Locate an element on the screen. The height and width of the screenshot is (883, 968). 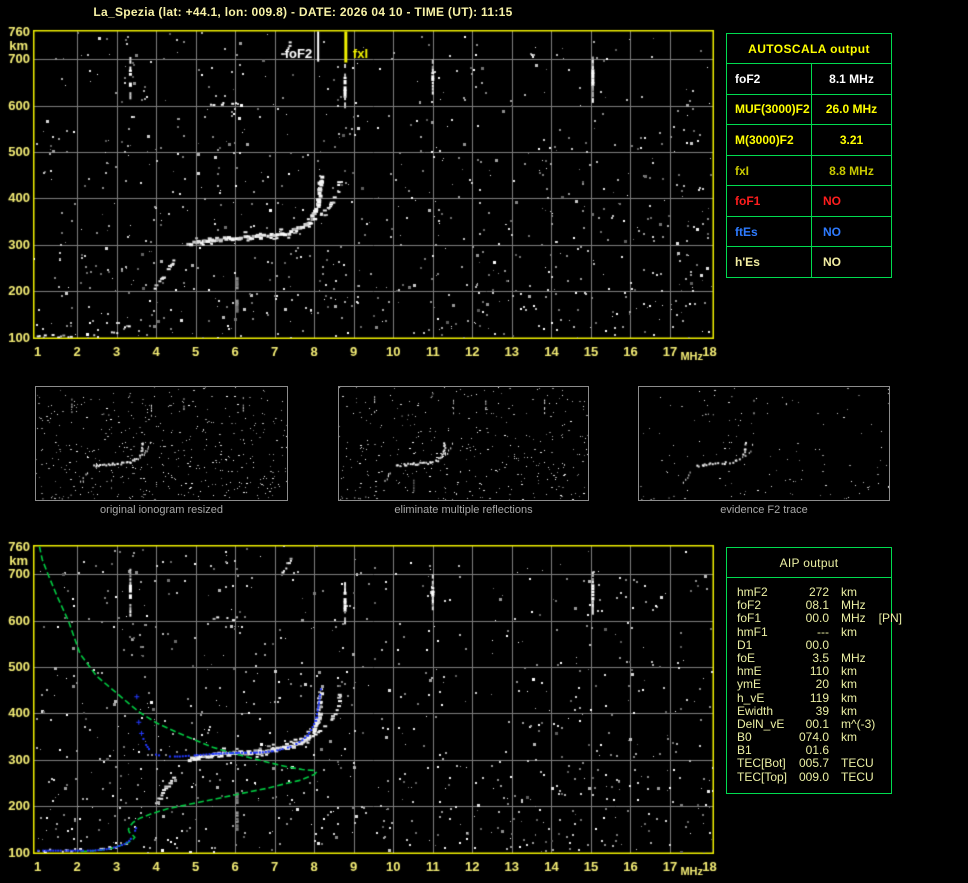
param-label: hmF1 is located at coordinates (752, 631).